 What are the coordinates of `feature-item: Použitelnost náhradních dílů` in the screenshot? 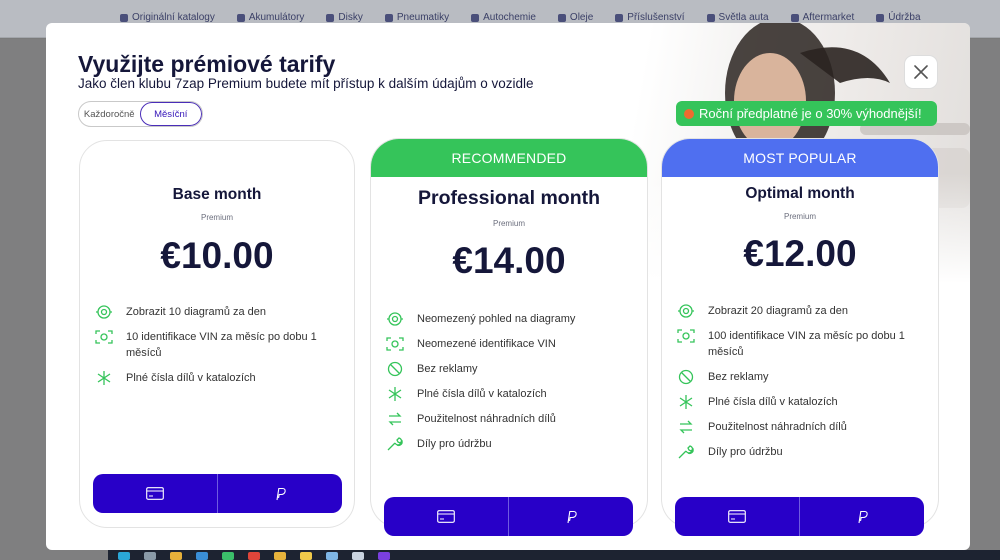 It's located at (510, 419).